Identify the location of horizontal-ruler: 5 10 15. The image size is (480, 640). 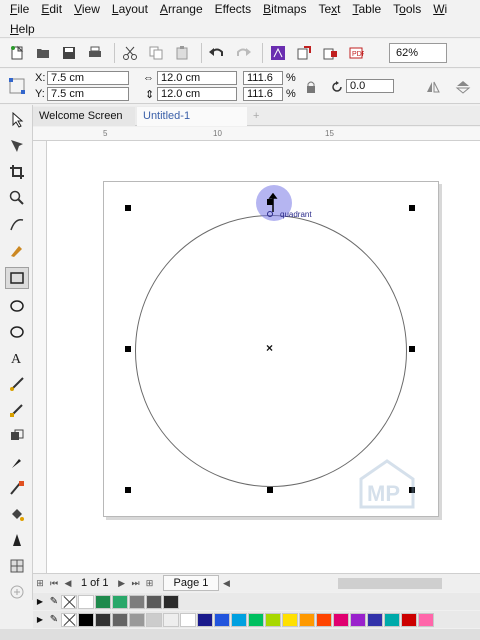
(256, 134).